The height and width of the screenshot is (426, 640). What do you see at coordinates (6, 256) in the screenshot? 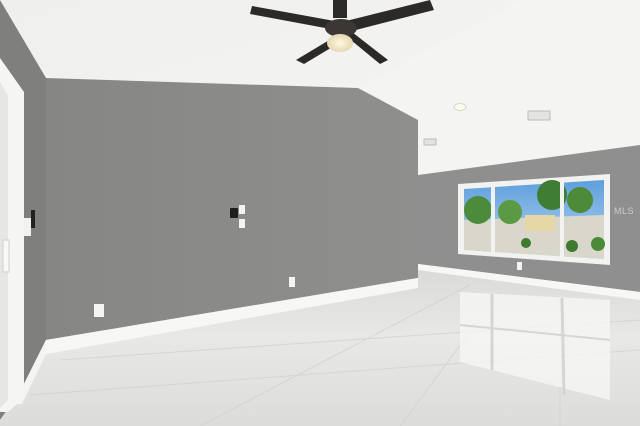
I see `door-hinge` at bounding box center [6, 256].